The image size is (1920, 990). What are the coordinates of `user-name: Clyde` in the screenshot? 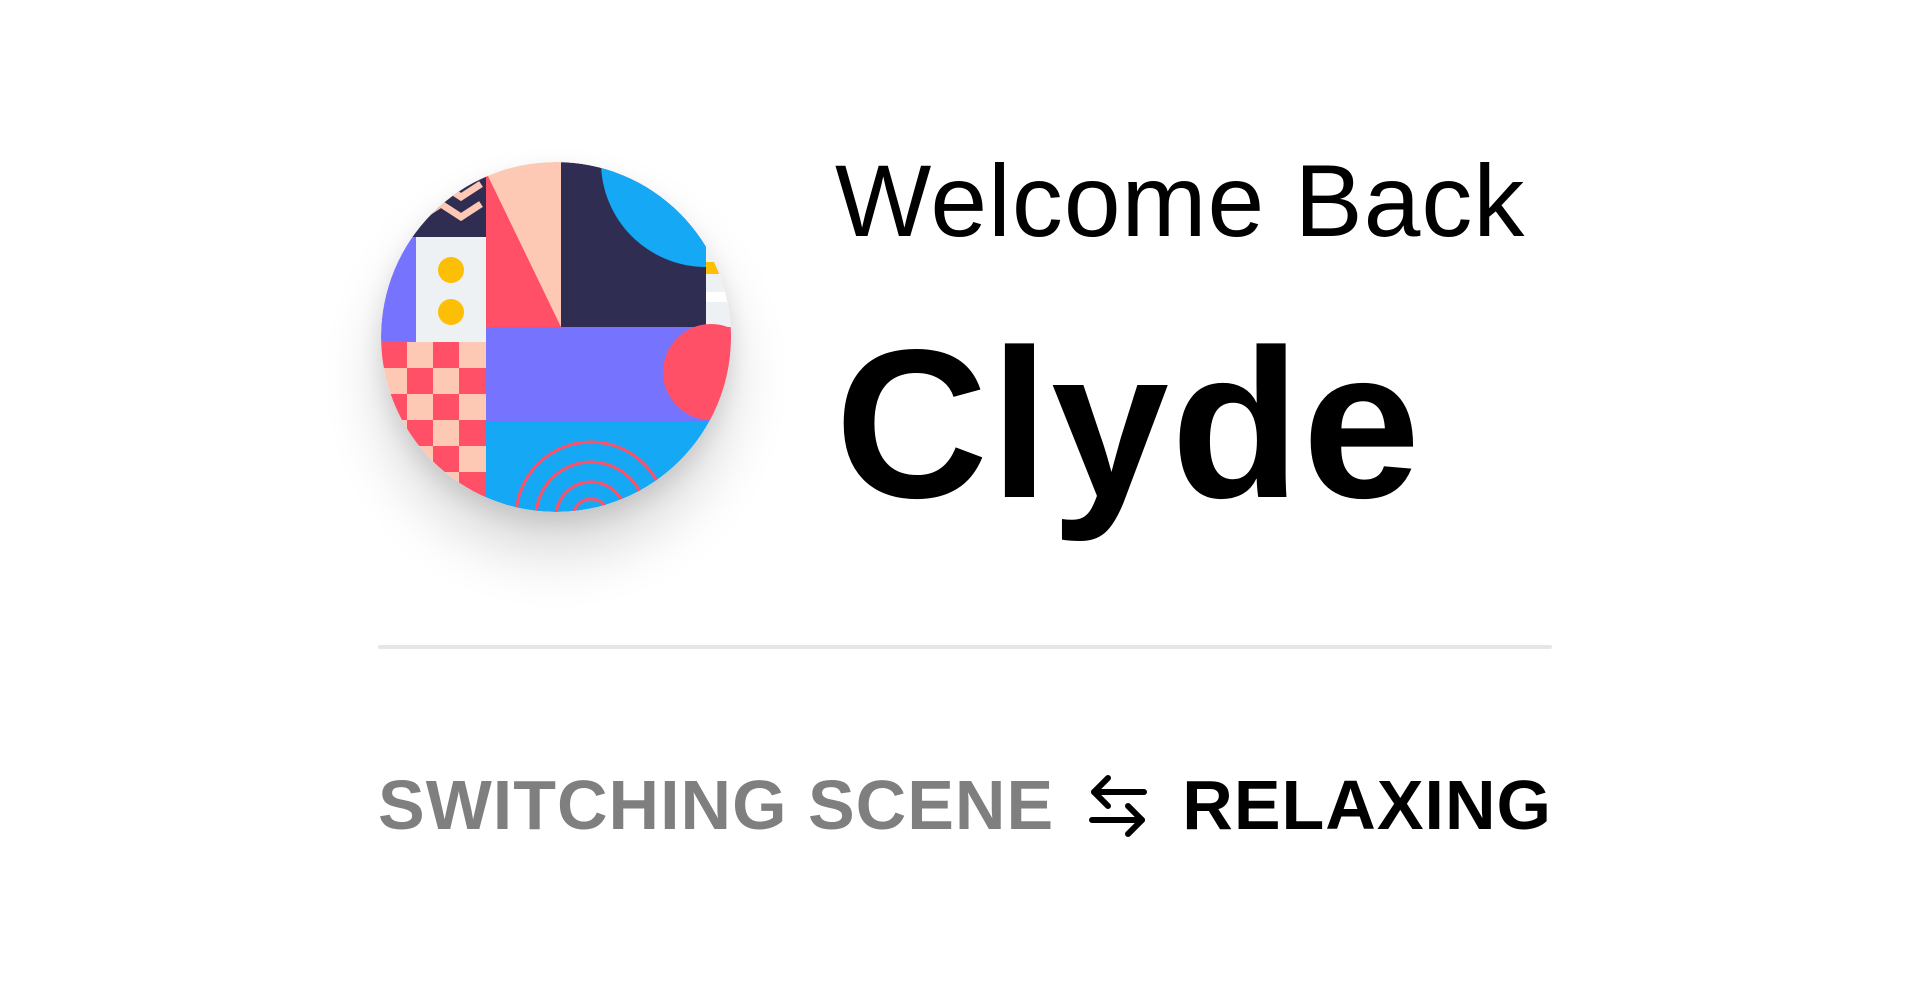 It's located at (1129, 423).